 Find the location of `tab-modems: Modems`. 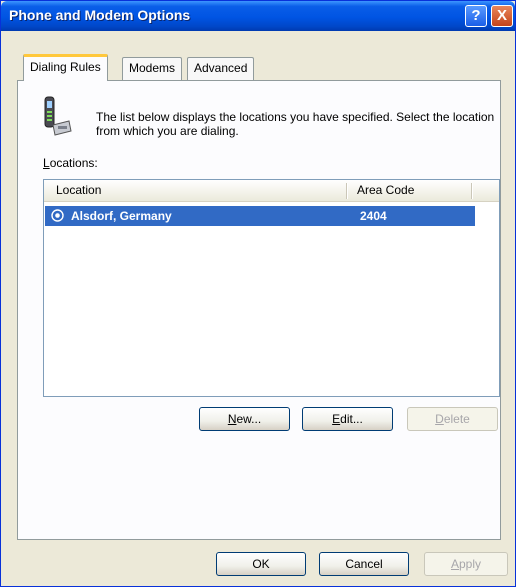

tab-modems: Modems is located at coordinates (152, 68).